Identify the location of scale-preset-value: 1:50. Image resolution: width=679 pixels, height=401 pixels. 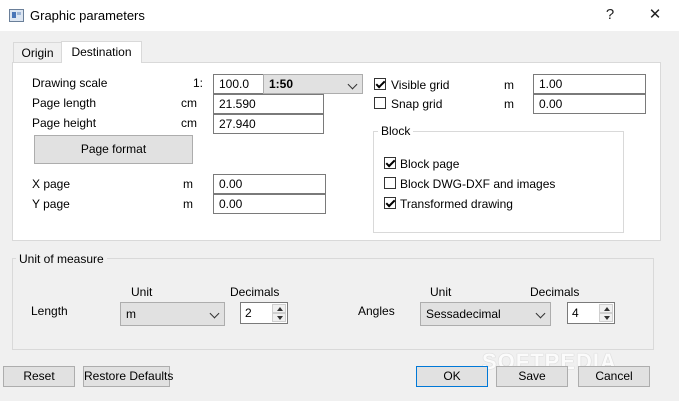
(281, 84).